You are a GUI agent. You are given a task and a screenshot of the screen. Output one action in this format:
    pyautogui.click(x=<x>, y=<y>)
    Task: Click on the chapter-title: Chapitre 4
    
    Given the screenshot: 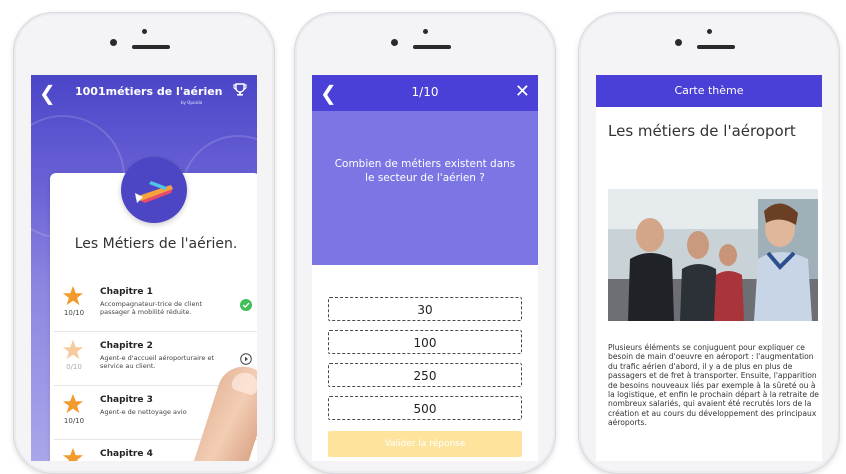 What is the action you would take?
    pyautogui.click(x=126, y=454)
    